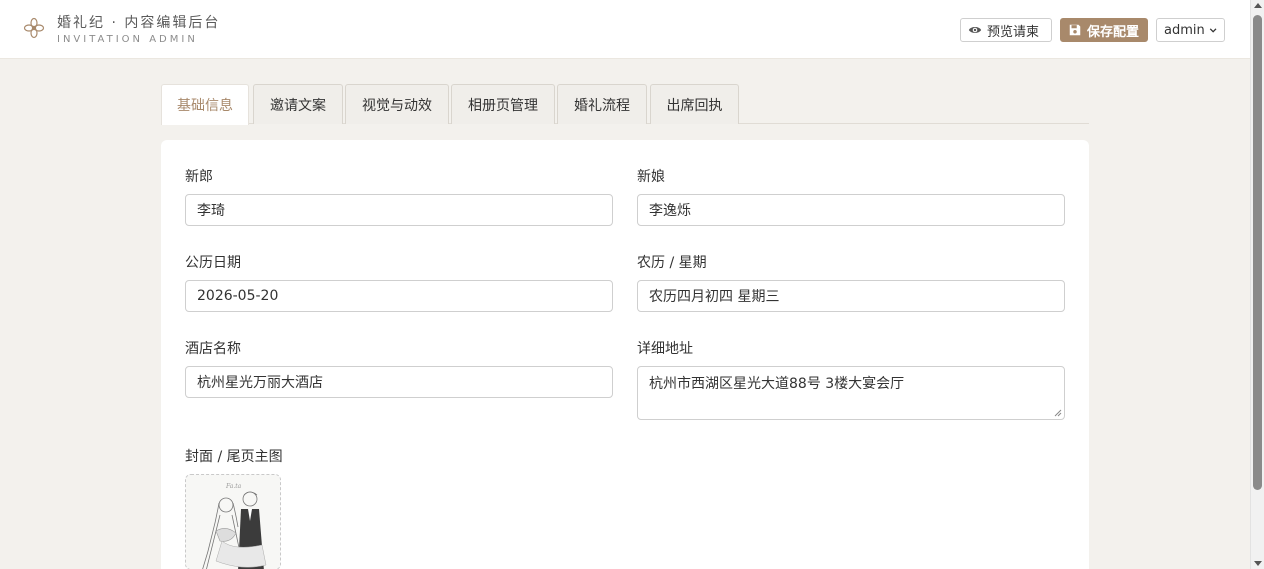 This screenshot has height=569, width=1264. What do you see at coordinates (975, 30) in the screenshot?
I see `eye-icon` at bounding box center [975, 30].